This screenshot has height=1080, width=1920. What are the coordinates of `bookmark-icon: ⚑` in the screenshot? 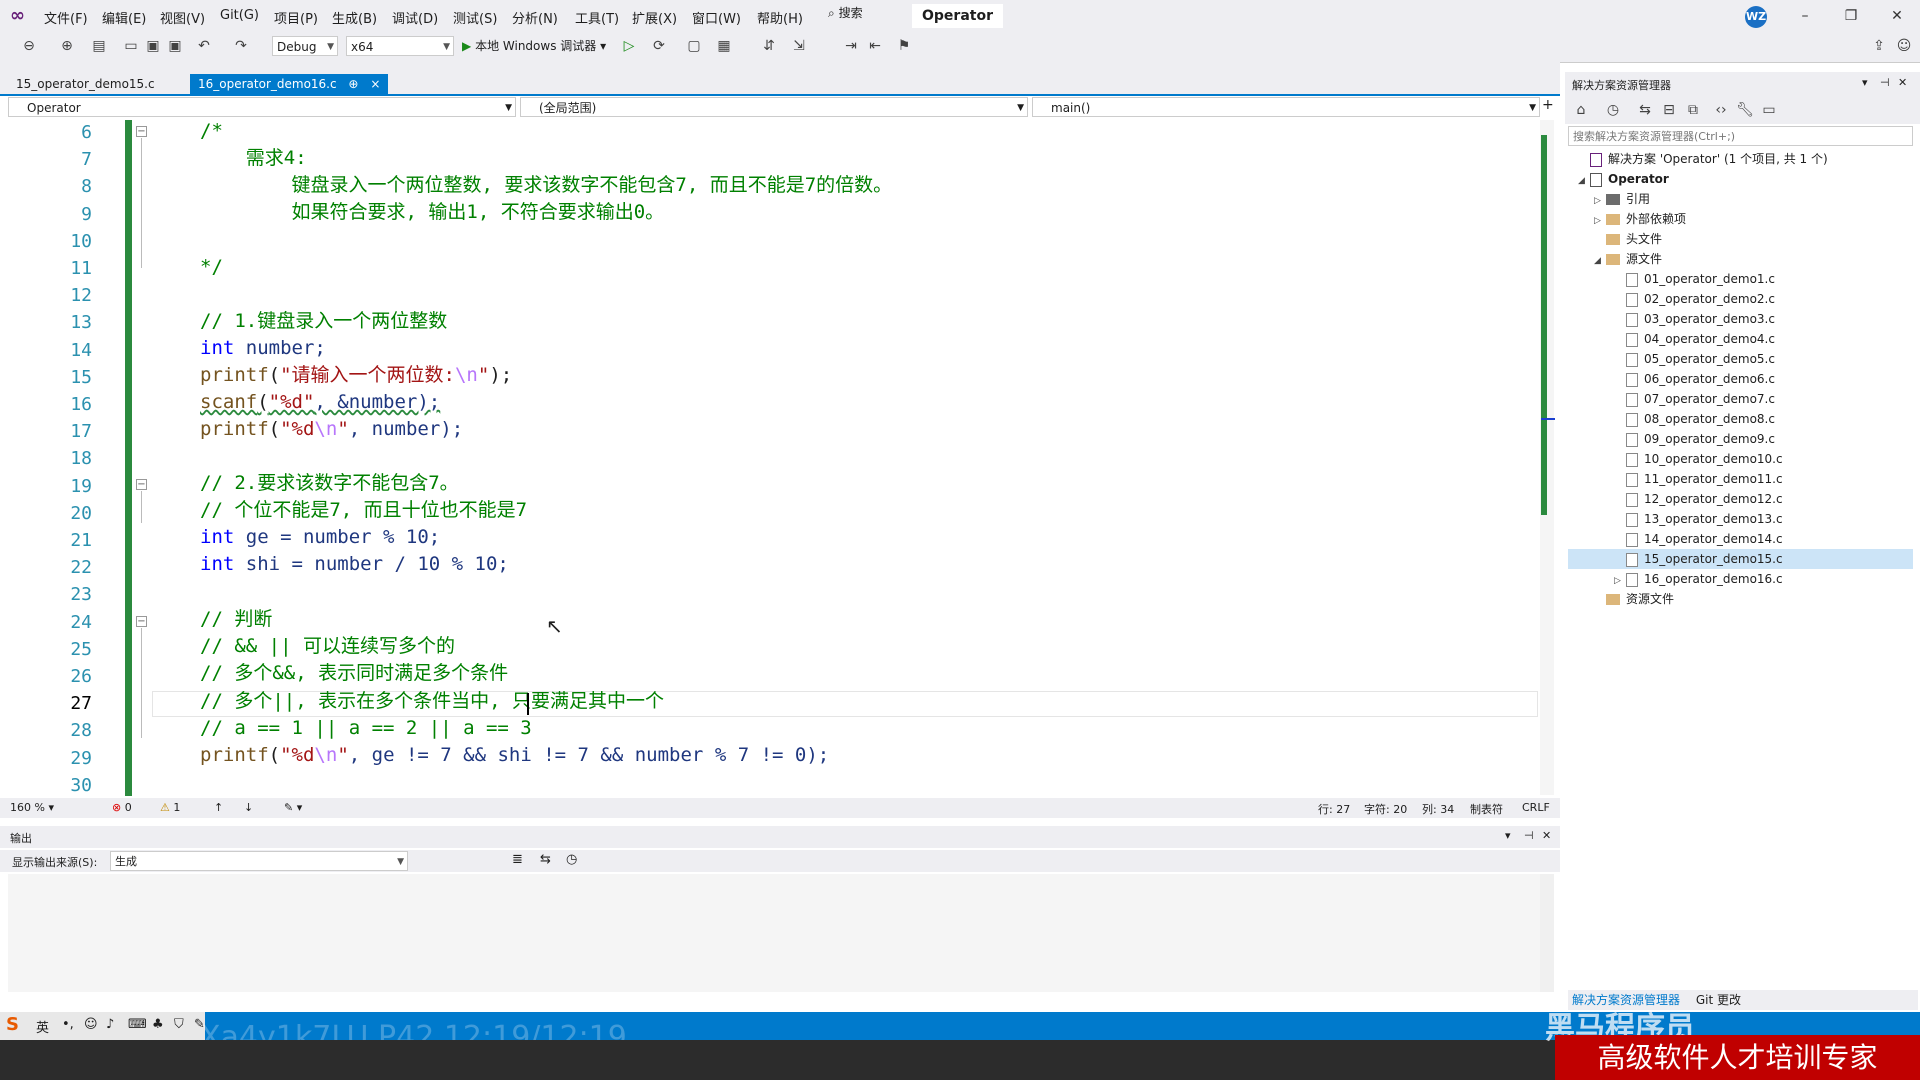 It's located at (904, 46).